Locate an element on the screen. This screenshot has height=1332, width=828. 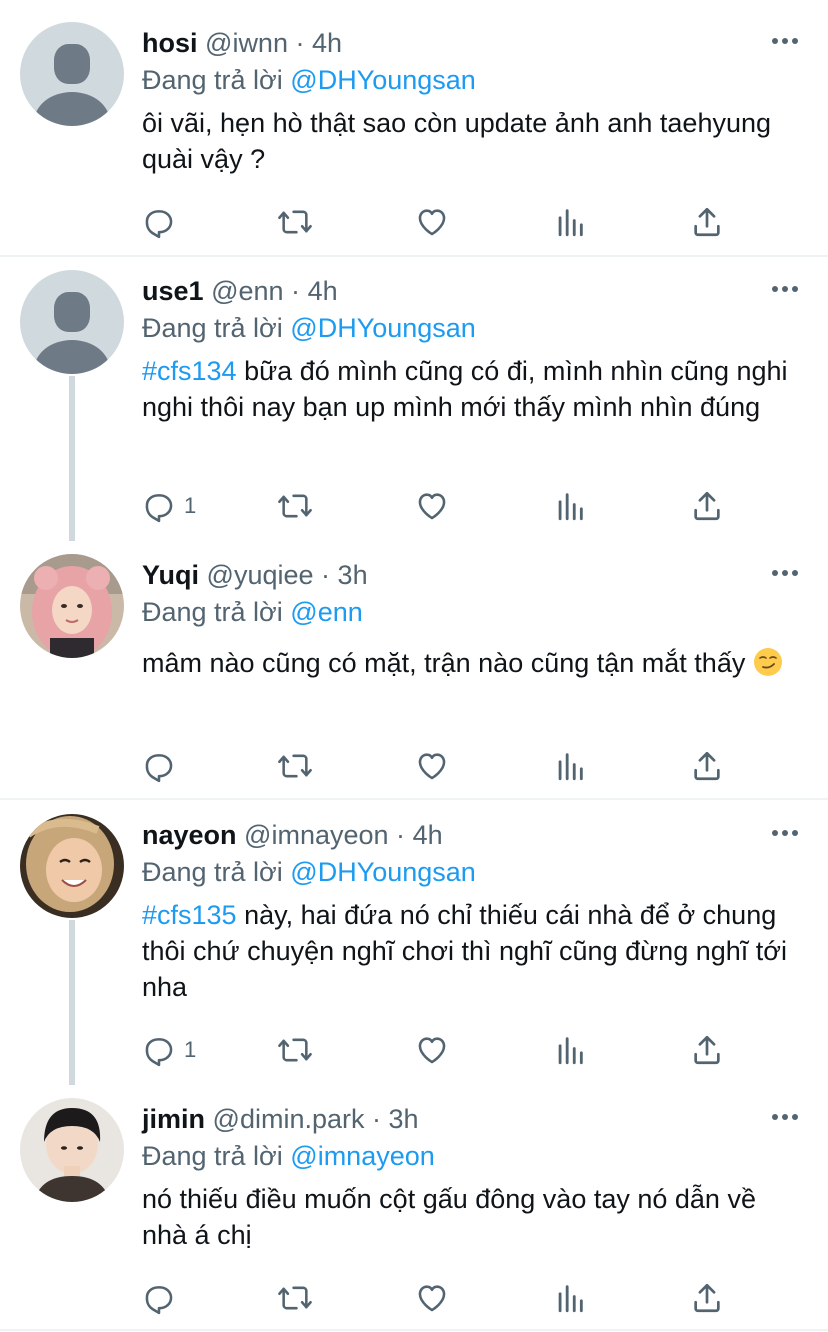
tweet-header: hosi @iwnn · 4h is located at coordinates (242, 43).